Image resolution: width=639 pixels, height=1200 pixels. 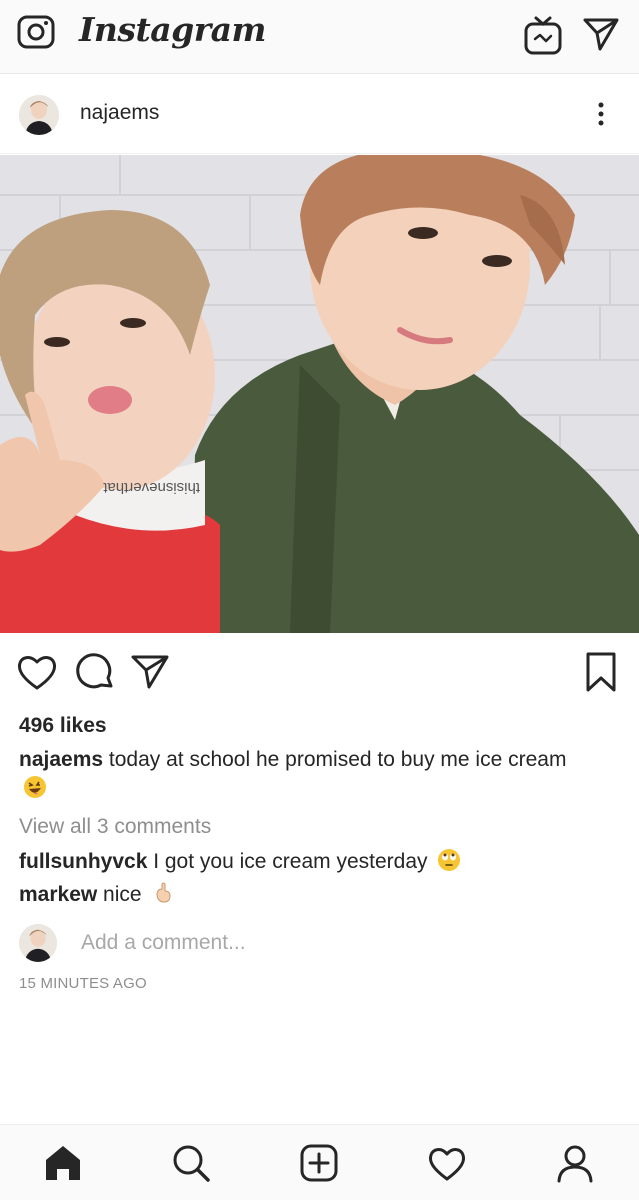 I want to click on instagram-logo: Instagram, so click(x=172, y=29).